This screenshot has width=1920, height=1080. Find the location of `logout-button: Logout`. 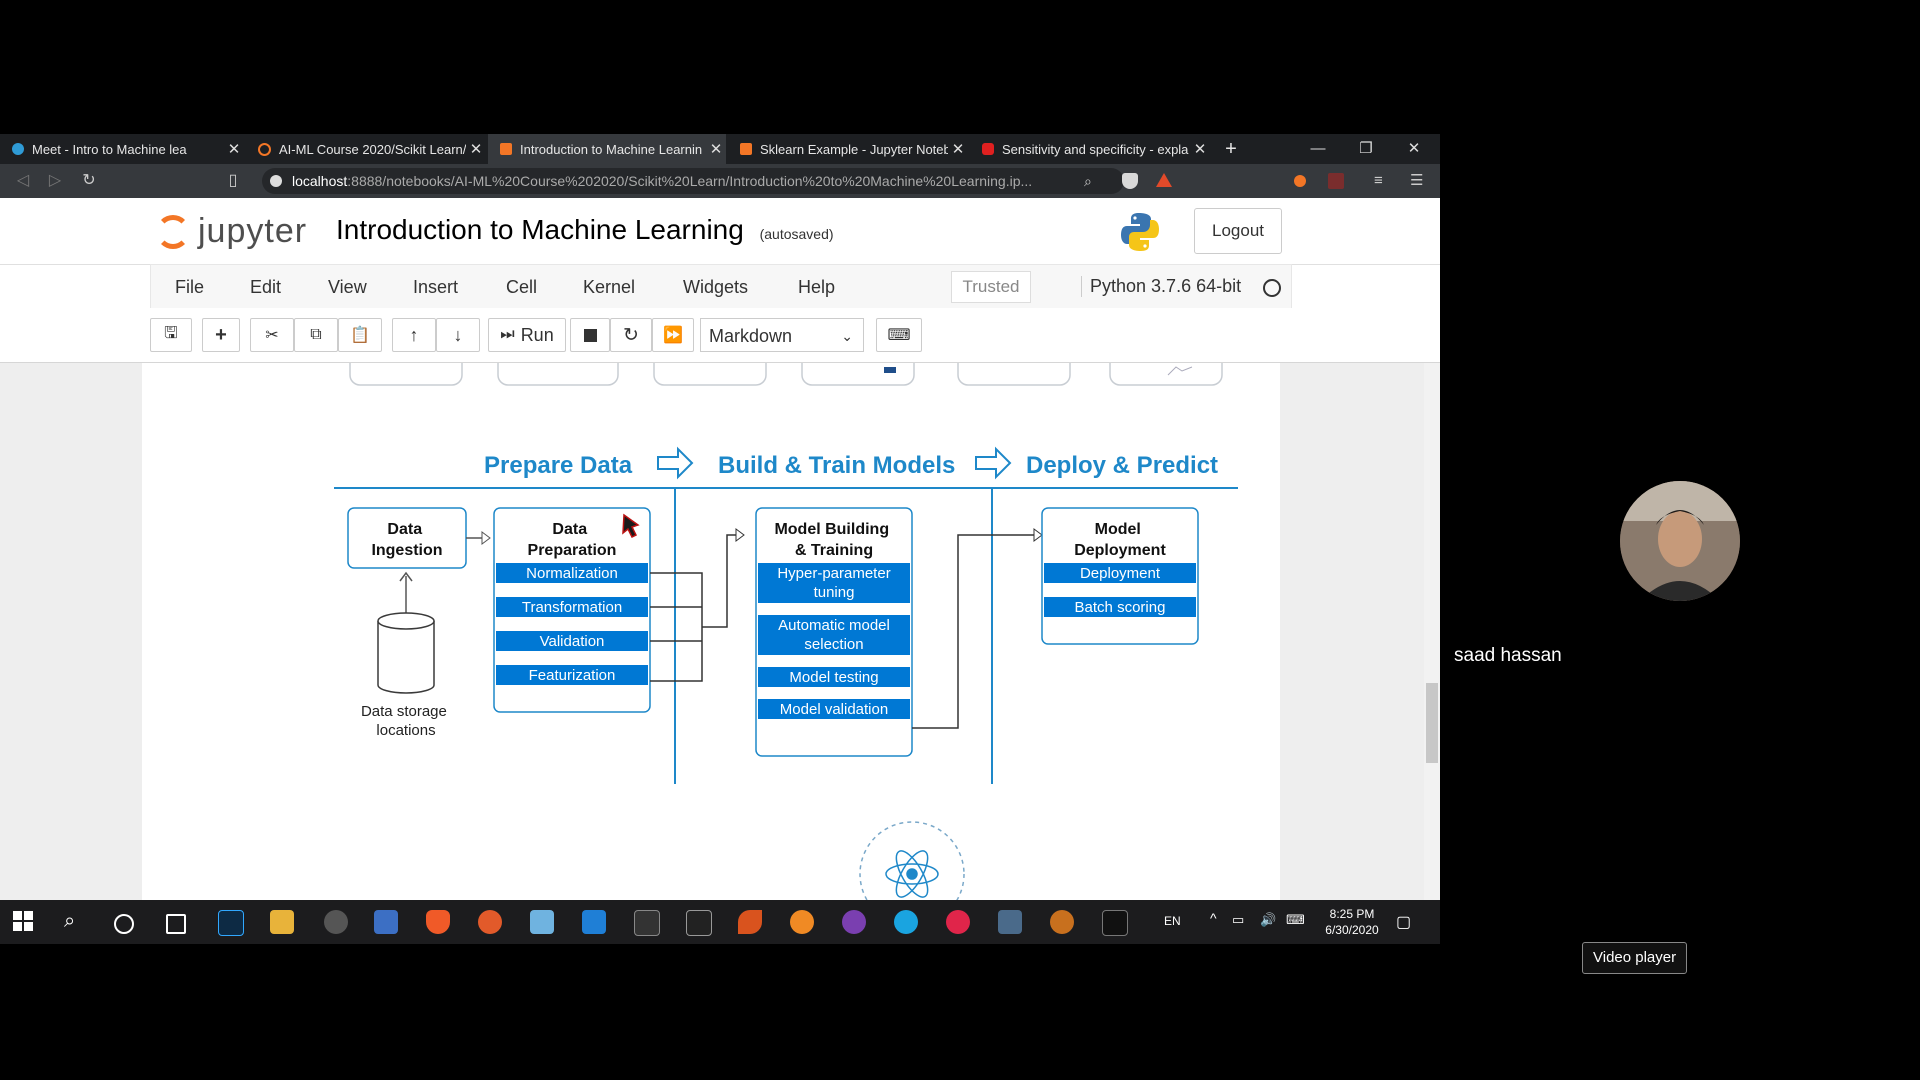

logout-button: Logout is located at coordinates (1238, 231).